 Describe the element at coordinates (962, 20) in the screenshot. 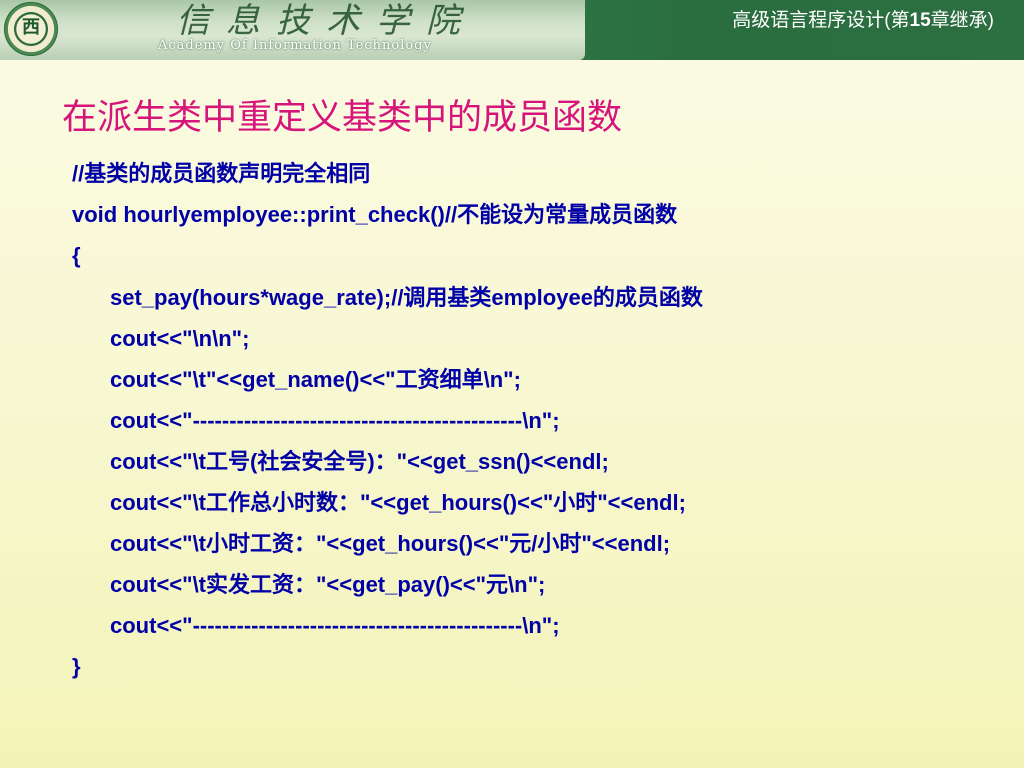

I see `course-title-suffix: 章继承)` at that location.